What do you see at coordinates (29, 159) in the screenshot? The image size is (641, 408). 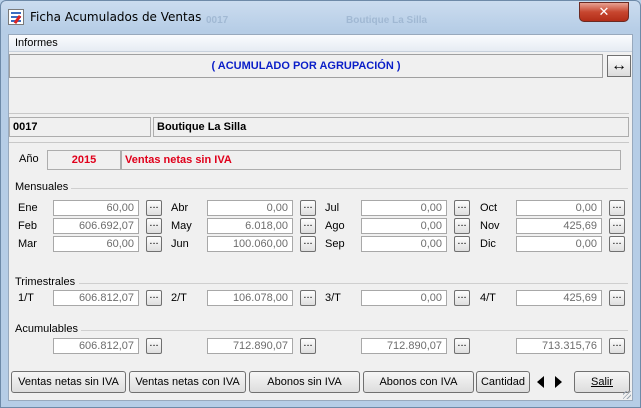 I see `year-label: Año` at bounding box center [29, 159].